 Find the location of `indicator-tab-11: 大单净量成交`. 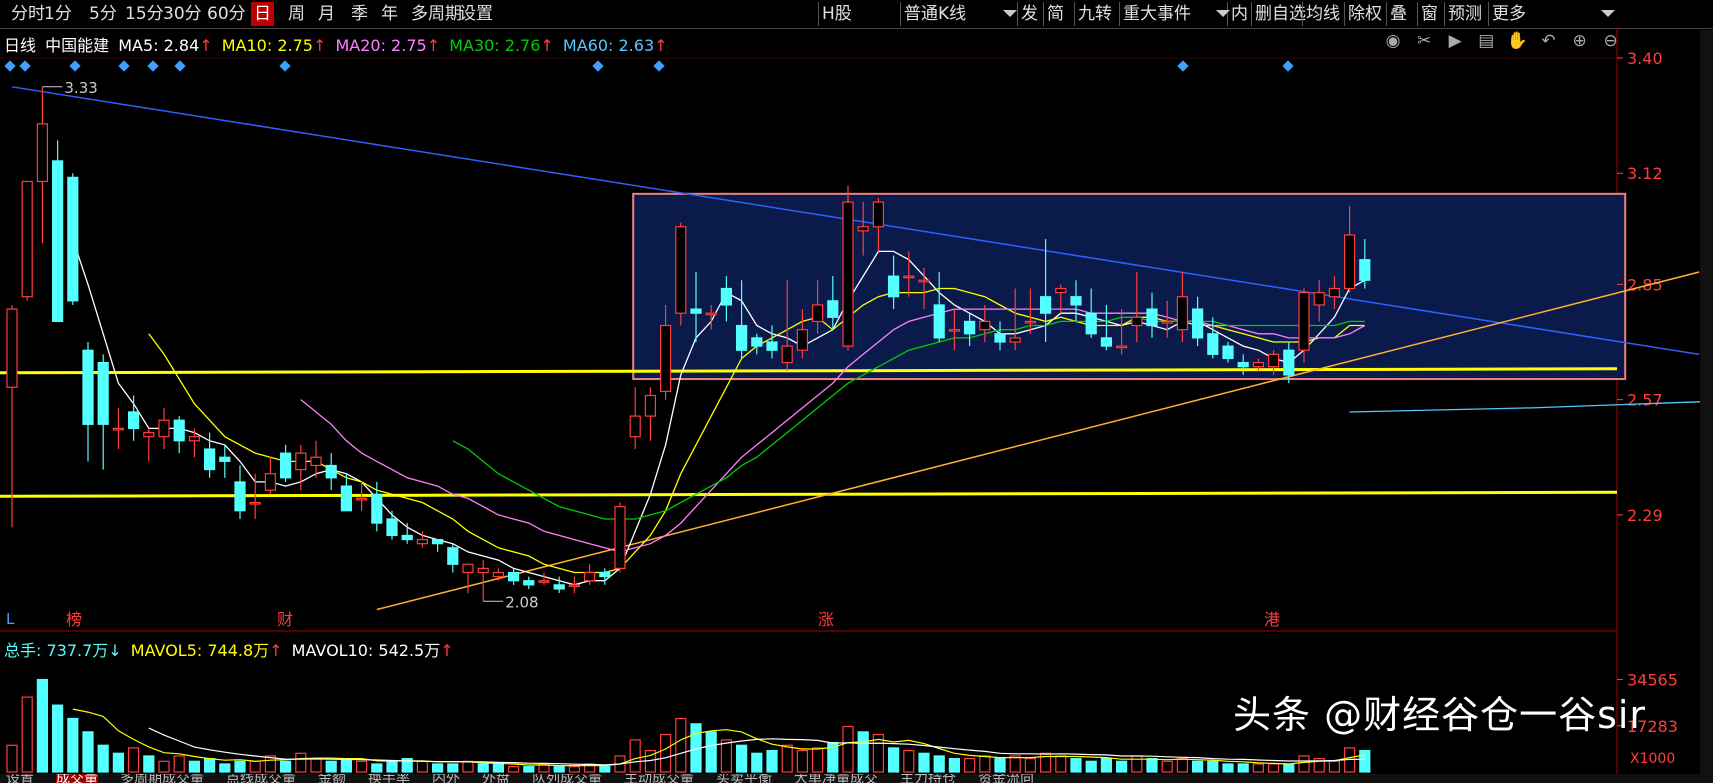

indicator-tab-11: 大单净量成交 is located at coordinates (836, 778).